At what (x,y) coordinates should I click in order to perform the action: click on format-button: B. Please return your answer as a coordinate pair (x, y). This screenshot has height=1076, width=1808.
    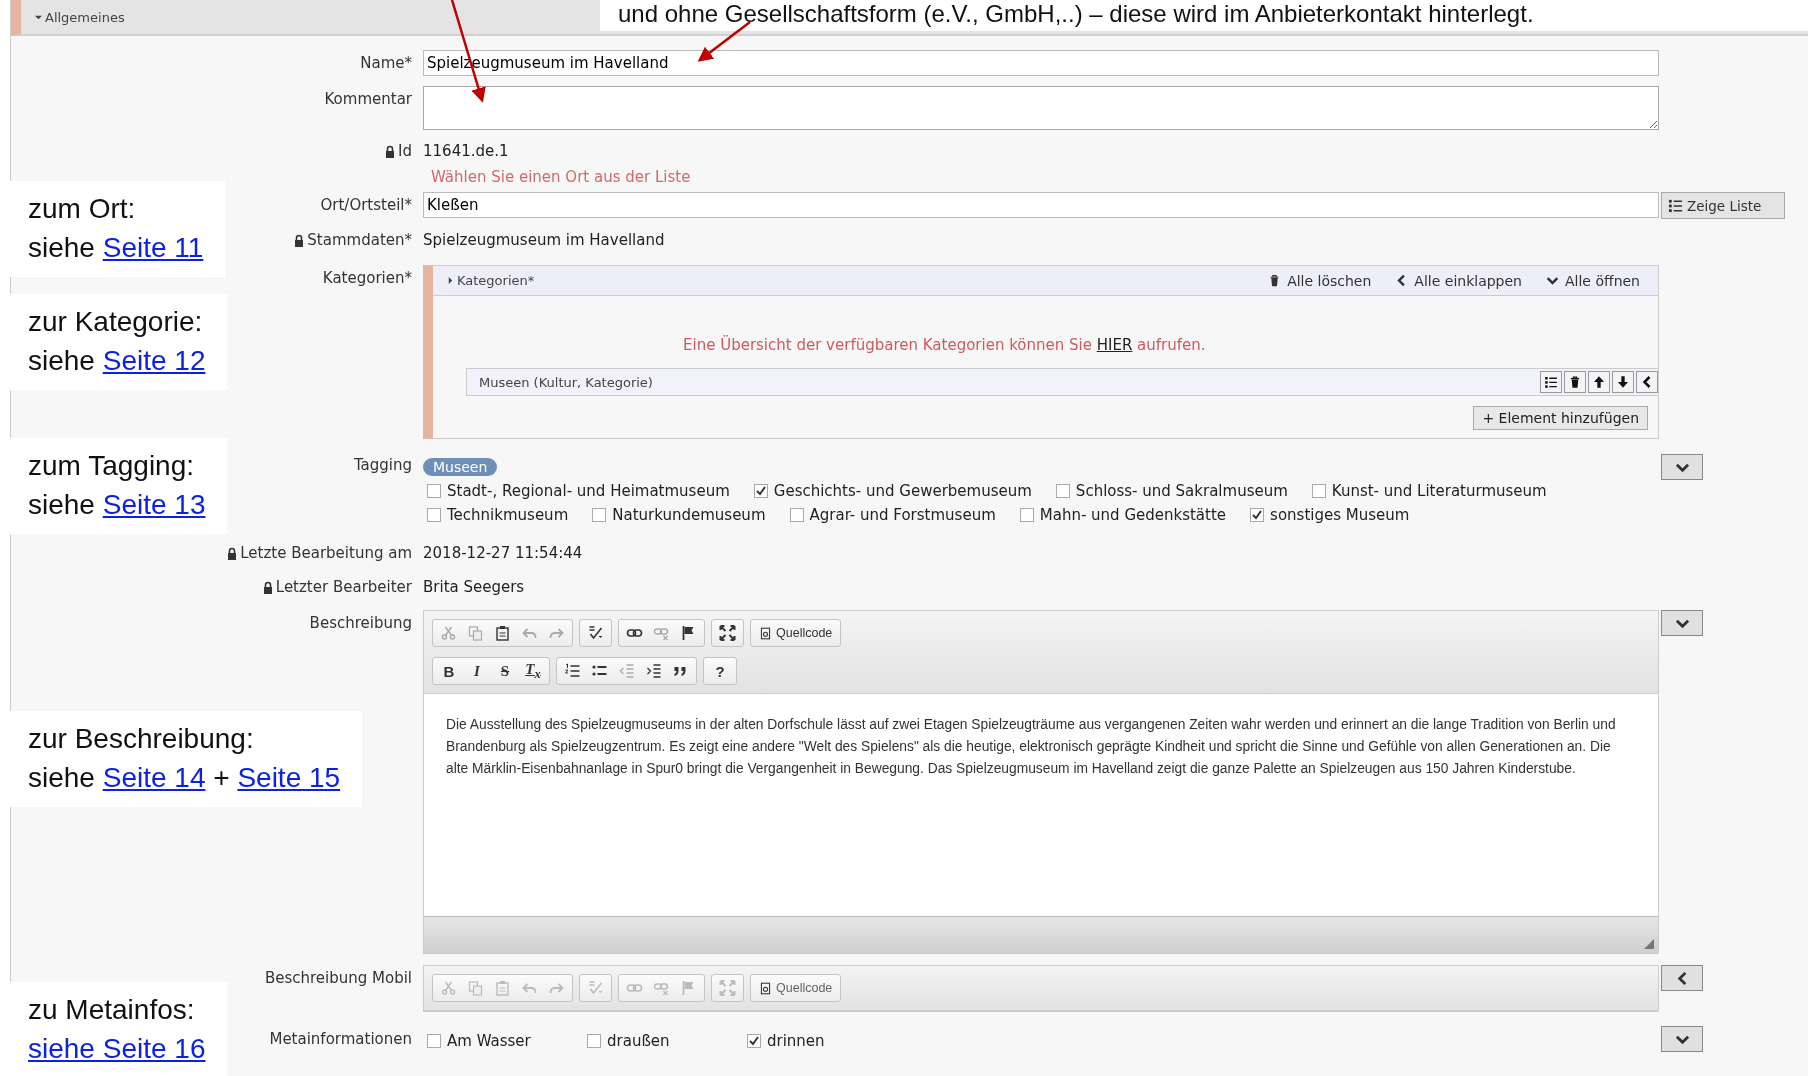
    Looking at the image, I should click on (449, 671).